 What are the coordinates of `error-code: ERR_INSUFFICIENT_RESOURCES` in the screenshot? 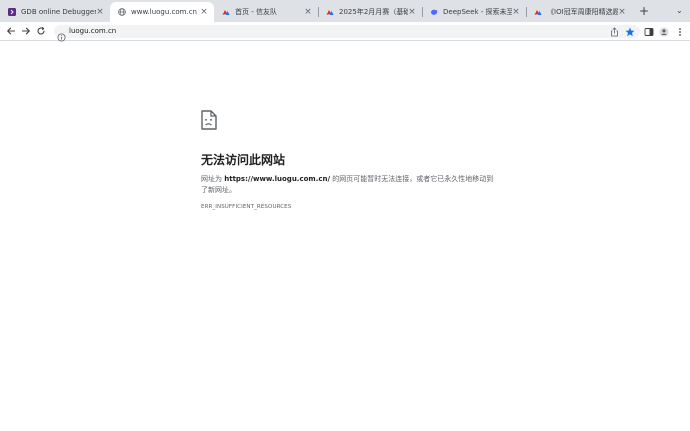 It's located at (246, 207).